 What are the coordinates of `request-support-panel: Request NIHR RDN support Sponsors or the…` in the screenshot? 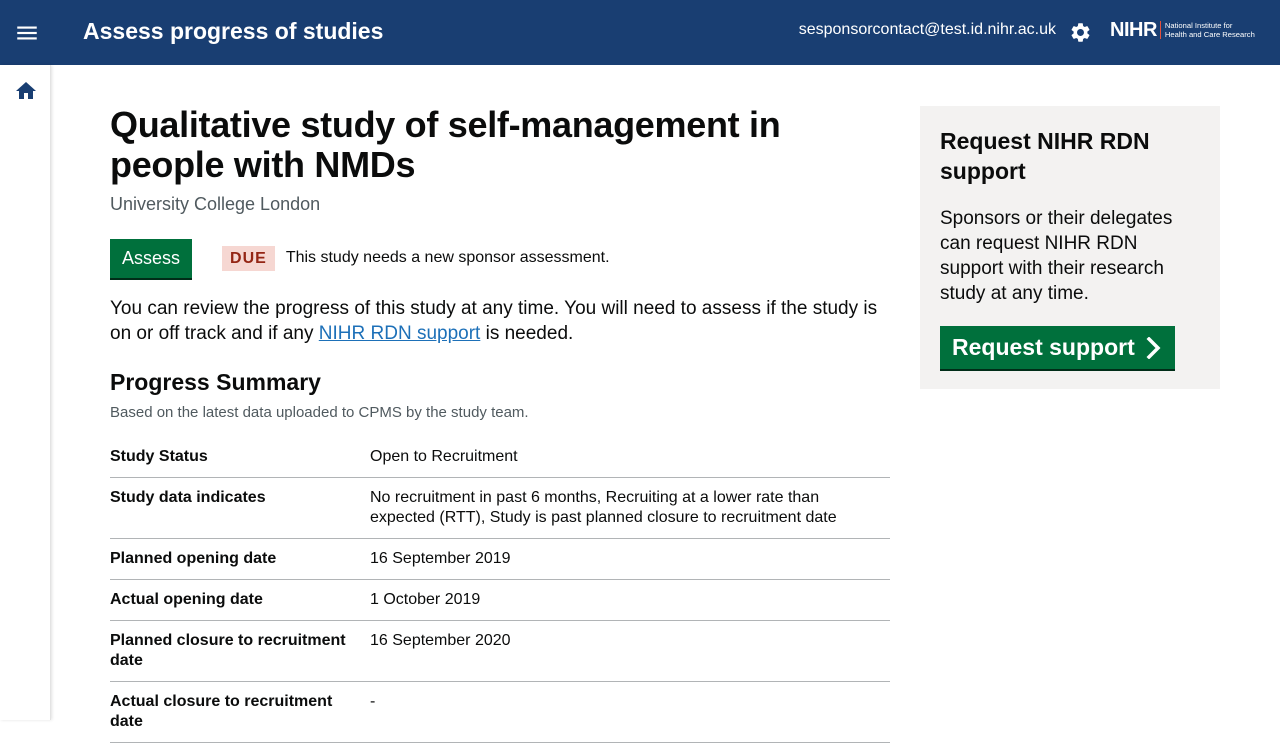 It's located at (1070, 247).